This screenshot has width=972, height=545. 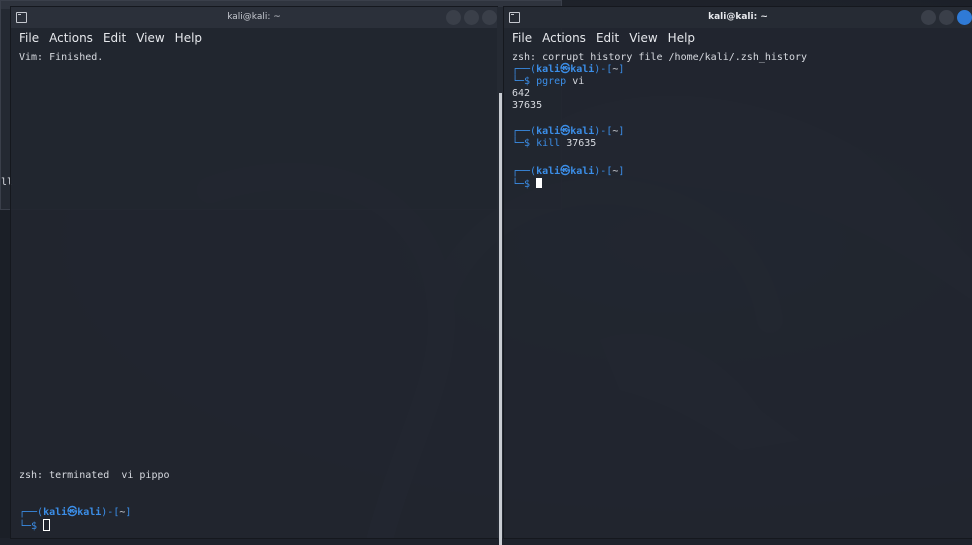 I want to click on command-name: kill, so click(x=548, y=143).